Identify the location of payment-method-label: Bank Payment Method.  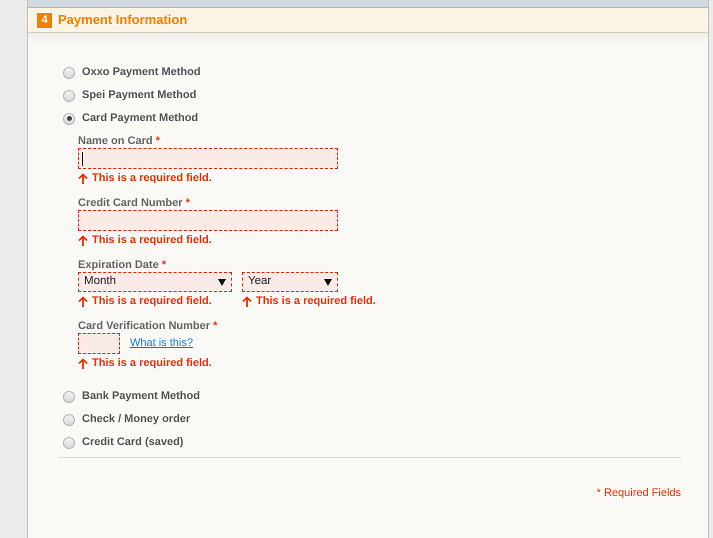
(141, 396).